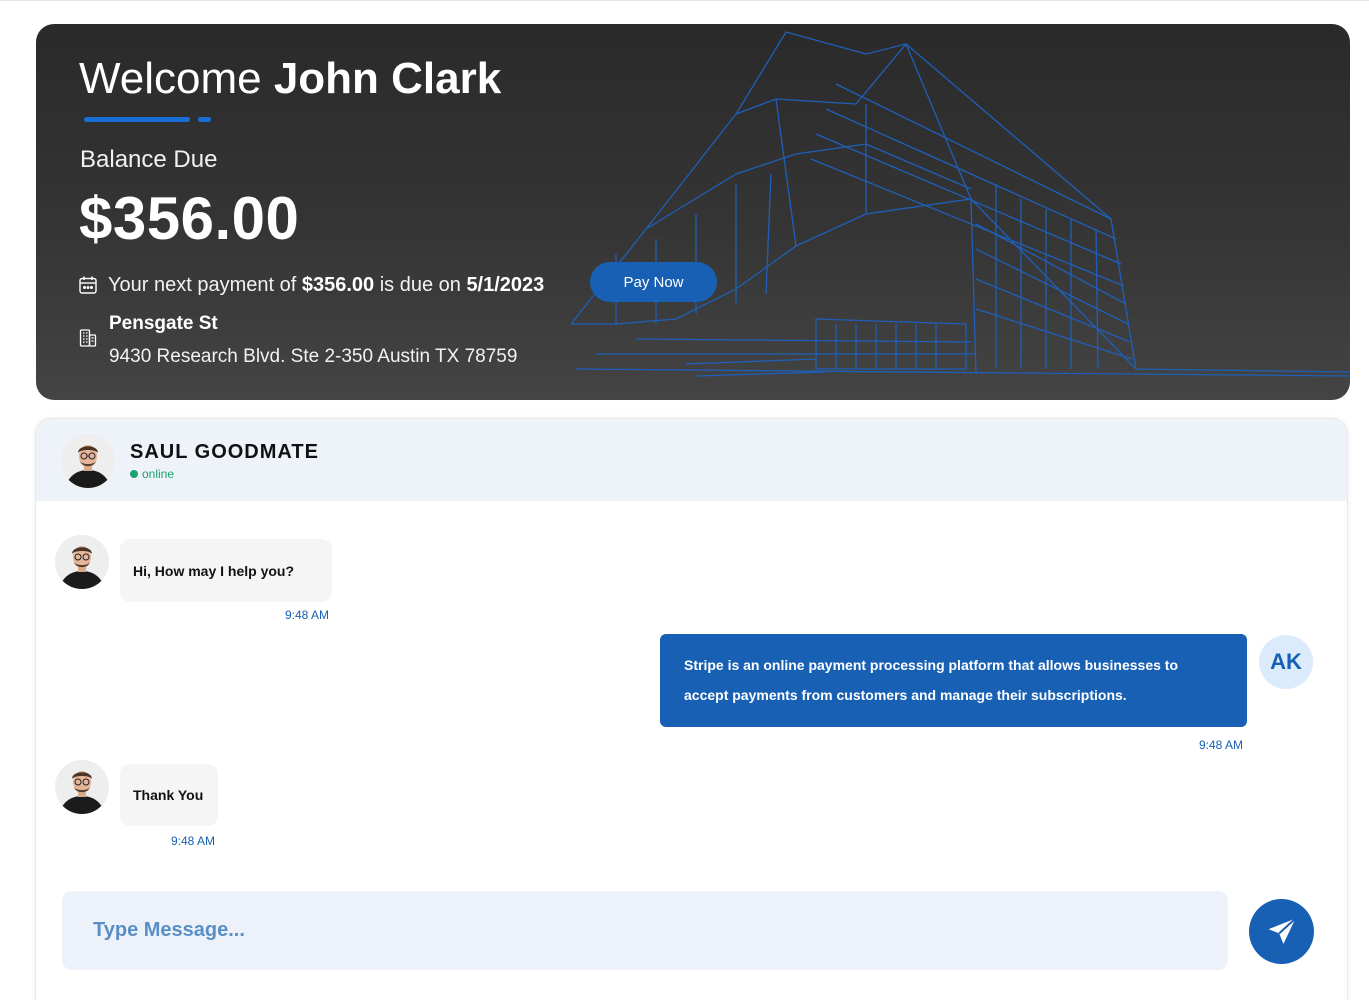 This screenshot has width=1369, height=1000. I want to click on balance-amount: $356.00, so click(189, 218).